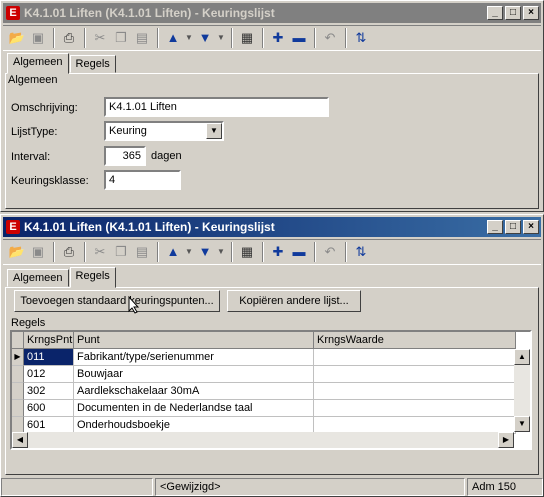 The image size is (544, 497). Describe the element at coordinates (31, 157) in the screenshot. I see `interval-label: Interval:` at that location.